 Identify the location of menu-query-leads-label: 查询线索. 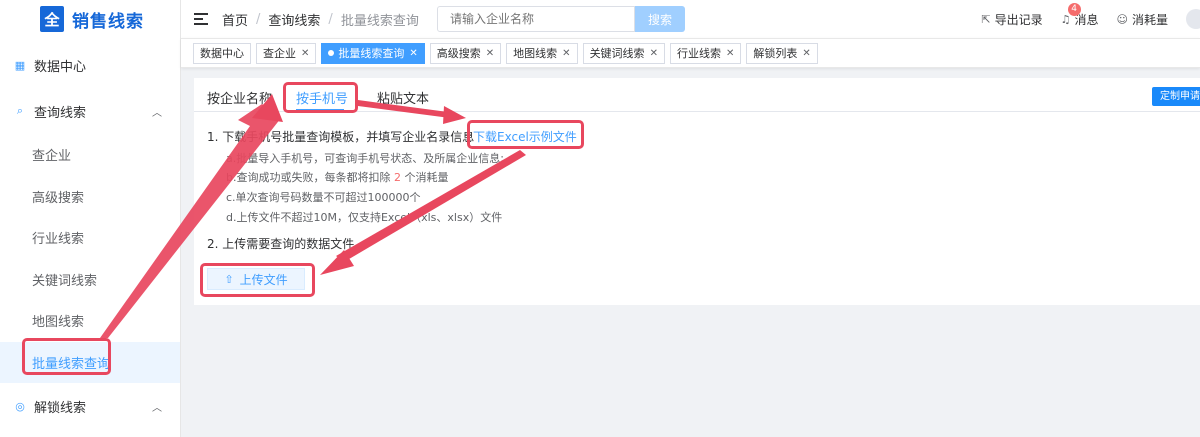
(60, 113).